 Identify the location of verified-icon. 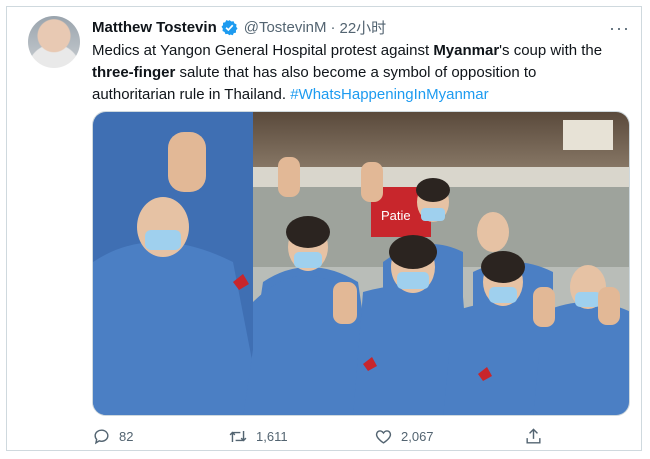
(229, 27).